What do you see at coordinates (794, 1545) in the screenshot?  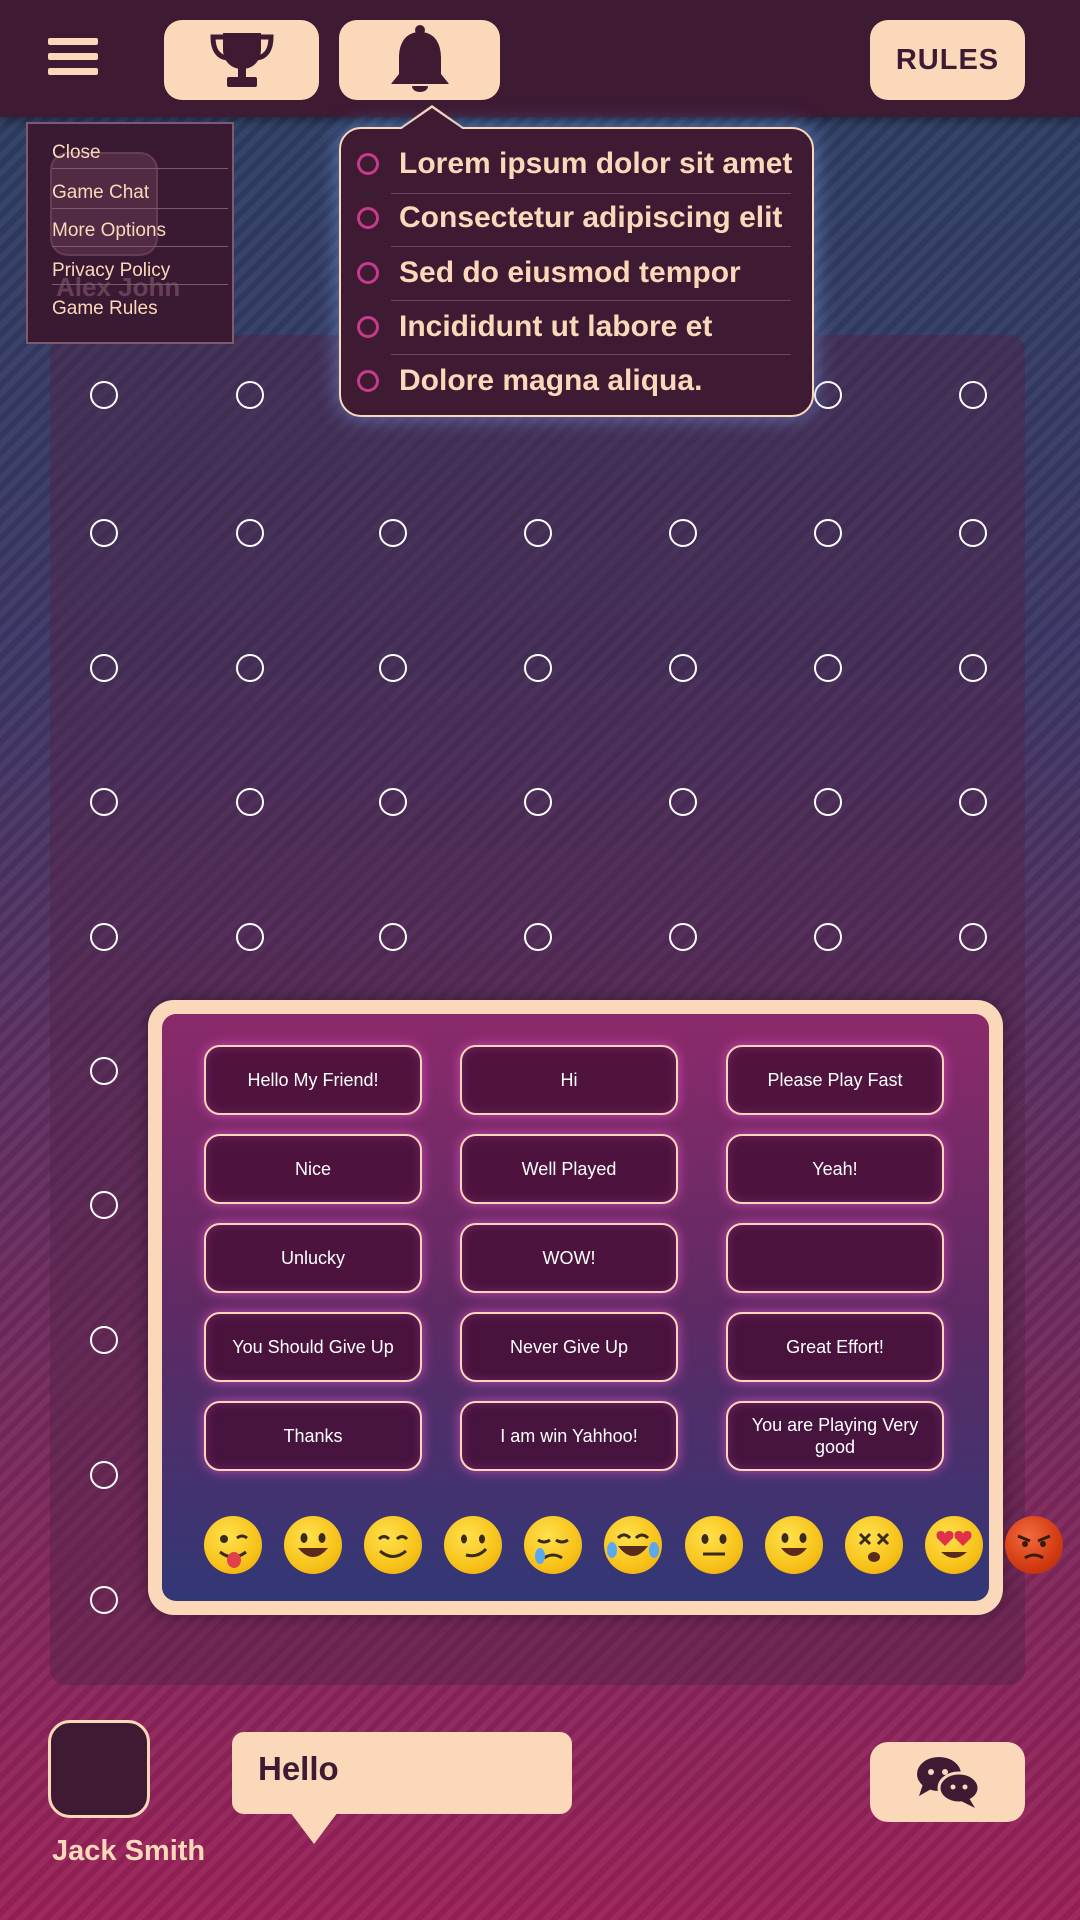 I see `happy-emoji-icon` at bounding box center [794, 1545].